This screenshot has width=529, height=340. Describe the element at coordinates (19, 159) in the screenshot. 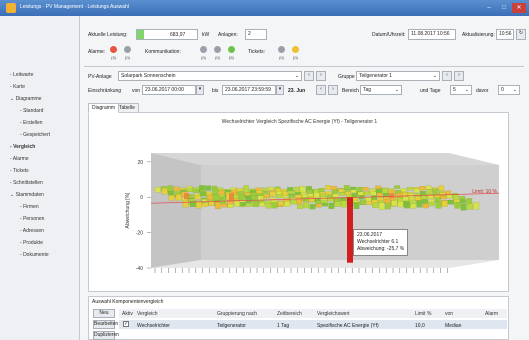

I see `sidebar-item-alarme: - Alarme` at that location.